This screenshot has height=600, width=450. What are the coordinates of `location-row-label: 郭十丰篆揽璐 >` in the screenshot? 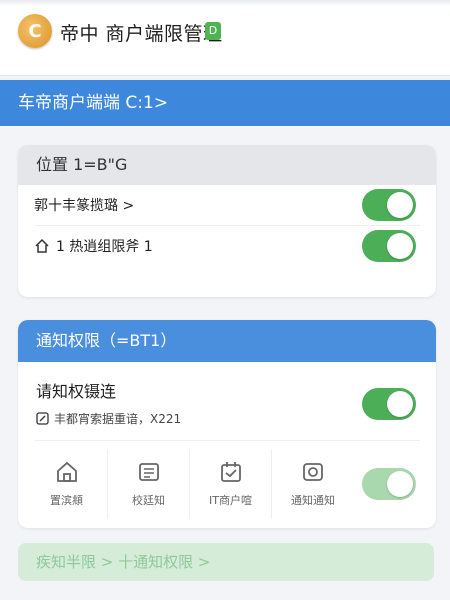 It's located at (84, 206).